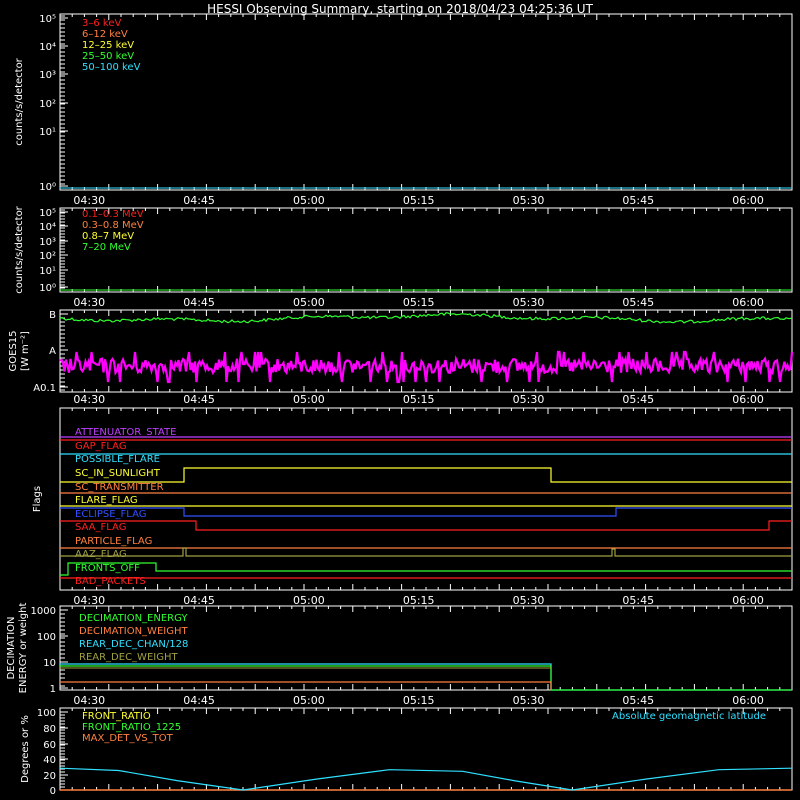 This screenshot has height=800, width=800. I want to click on flag-label: ATTENUATOR_STATE, so click(125, 432).